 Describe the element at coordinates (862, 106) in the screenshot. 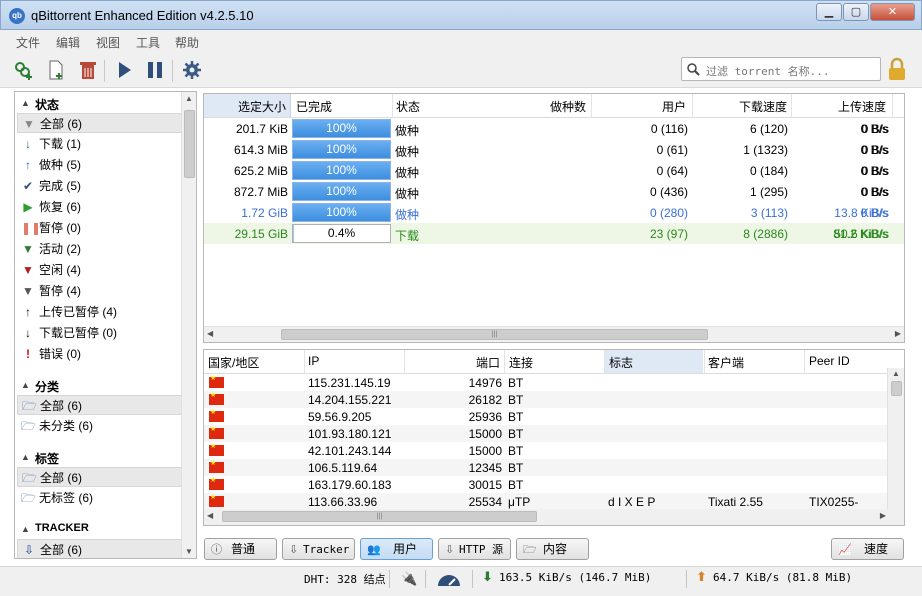

I see `col-header-ul-speed: 上传速度` at that location.